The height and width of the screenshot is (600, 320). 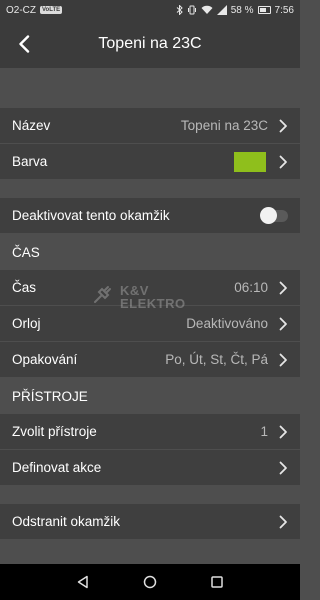 I want to click on orloj-label: Orloj, so click(x=26, y=323).